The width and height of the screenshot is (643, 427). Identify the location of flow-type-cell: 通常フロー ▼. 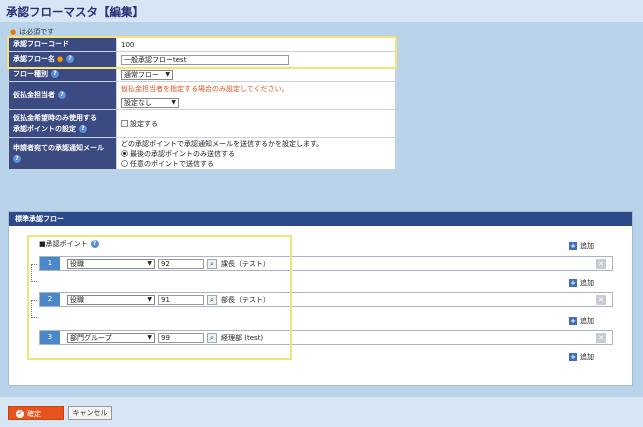
(256, 74).